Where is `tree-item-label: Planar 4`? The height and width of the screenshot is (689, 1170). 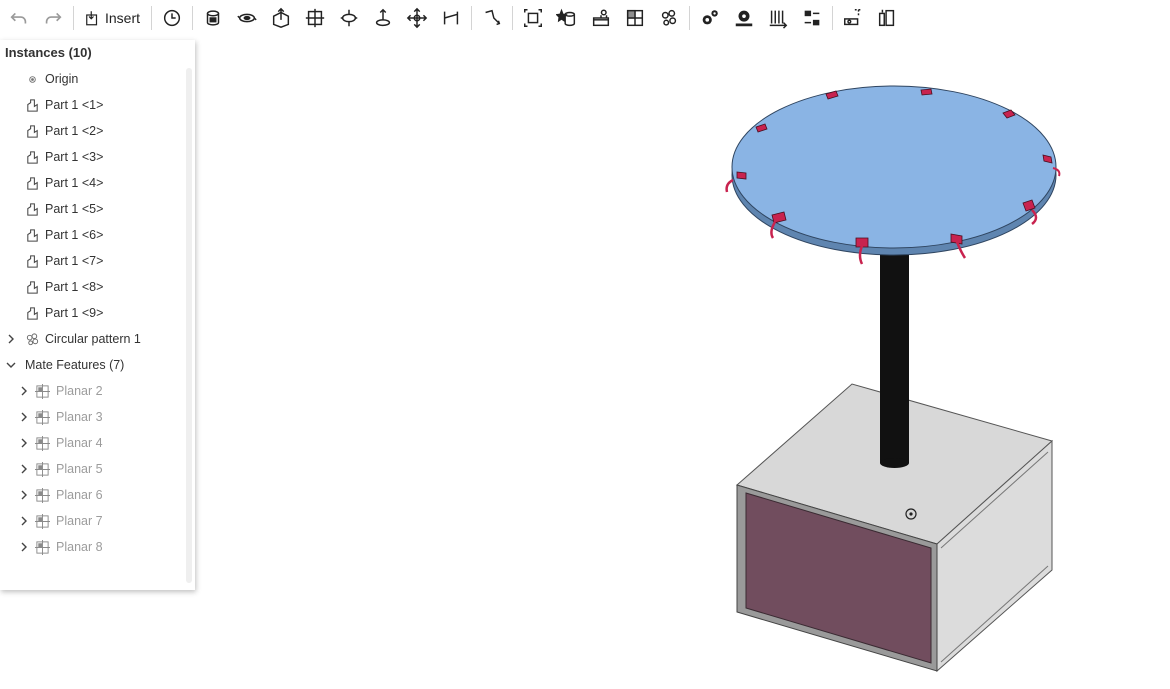 tree-item-label: Planar 4 is located at coordinates (79, 443).